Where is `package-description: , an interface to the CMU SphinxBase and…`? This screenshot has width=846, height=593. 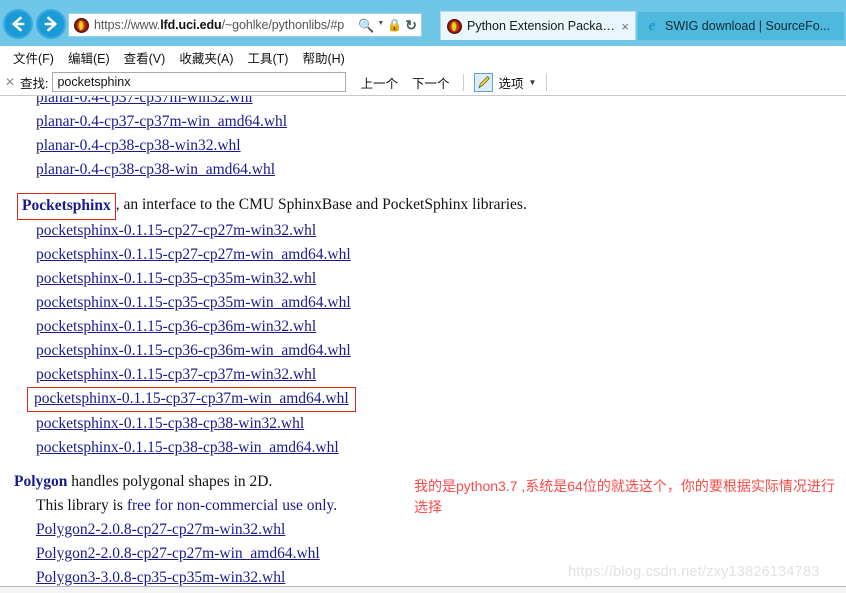
package-description: , an interface to the CMU SphinxBase and… is located at coordinates (321, 204).